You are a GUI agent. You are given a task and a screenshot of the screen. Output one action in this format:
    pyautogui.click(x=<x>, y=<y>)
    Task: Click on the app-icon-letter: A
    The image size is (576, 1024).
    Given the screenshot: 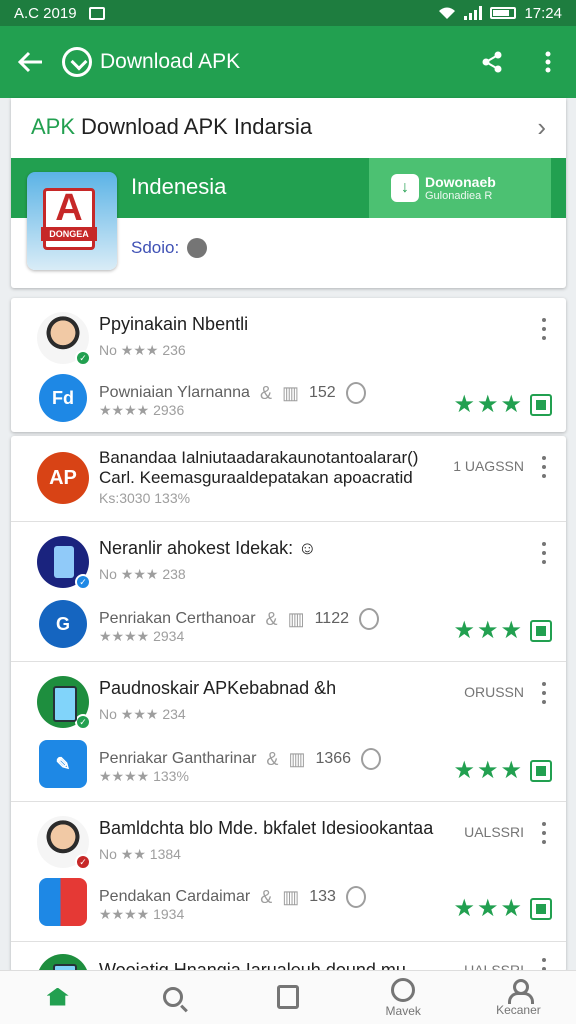 What is the action you would take?
    pyautogui.click(x=69, y=208)
    